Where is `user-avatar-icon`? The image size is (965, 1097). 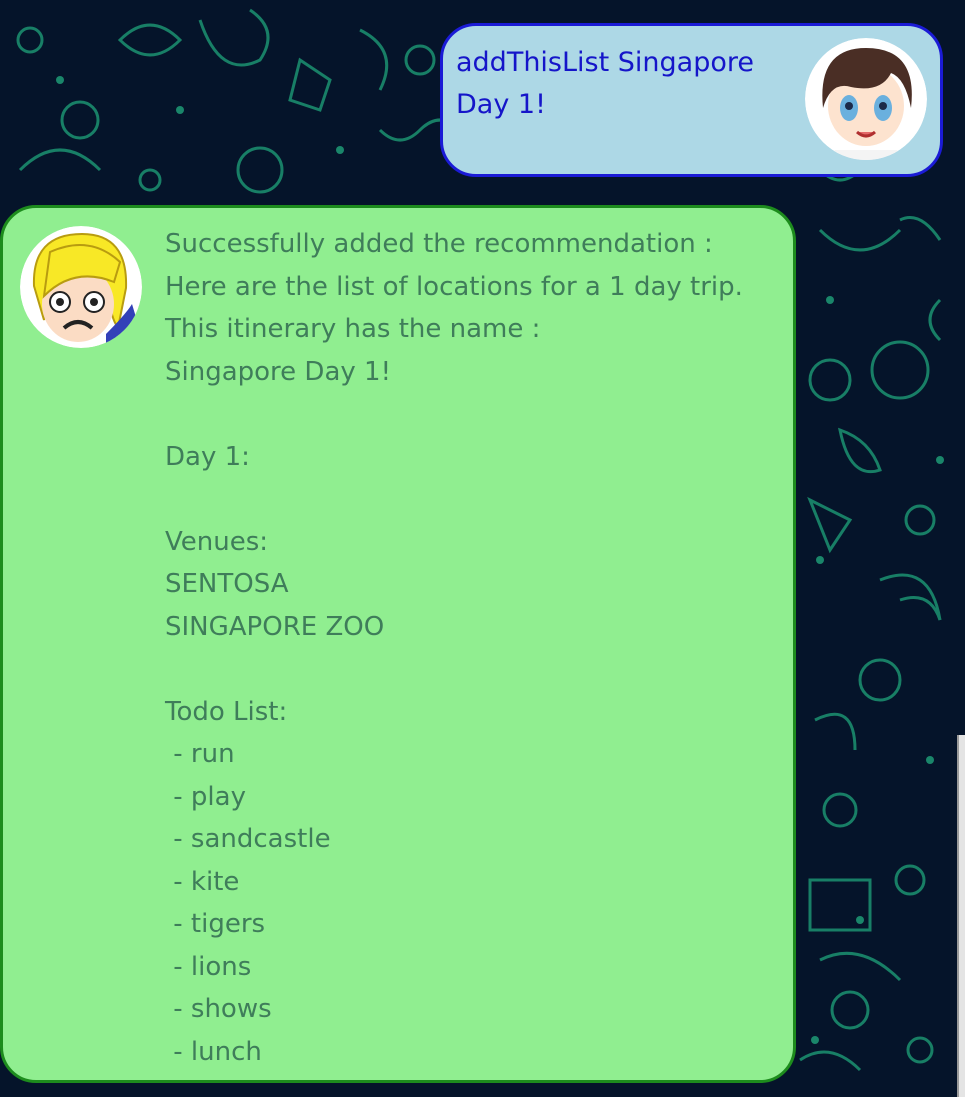 user-avatar-icon is located at coordinates (866, 99).